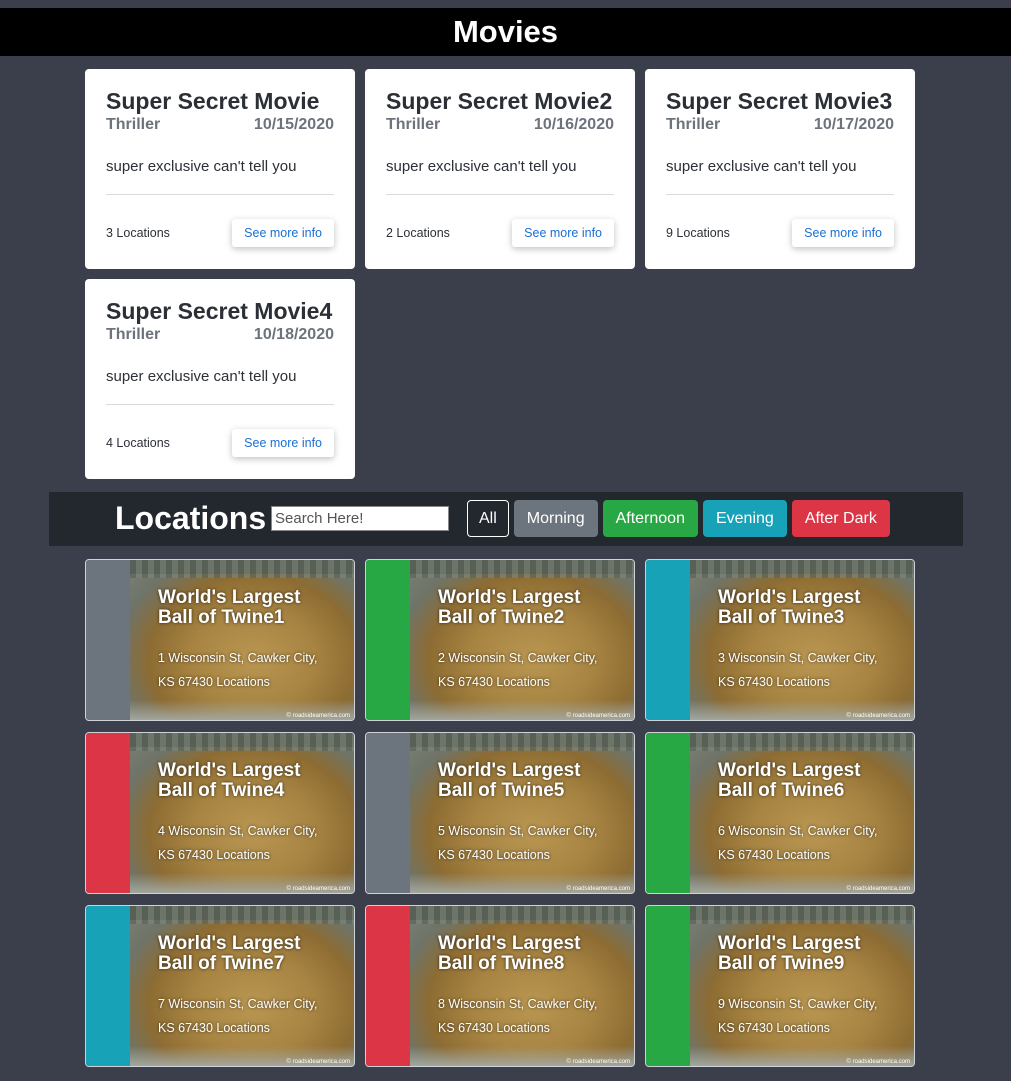  I want to click on location-name: World's Largest Ball of Twine6, so click(812, 781).